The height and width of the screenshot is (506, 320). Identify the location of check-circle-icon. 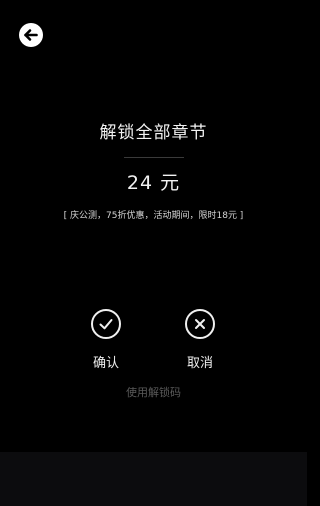
(106, 324).